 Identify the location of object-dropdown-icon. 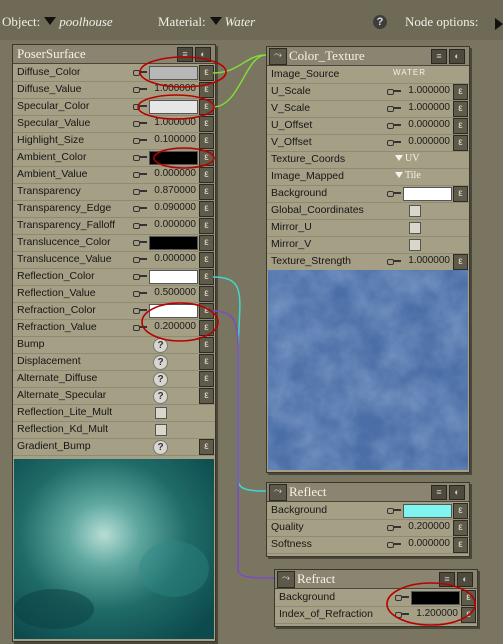
(50, 21).